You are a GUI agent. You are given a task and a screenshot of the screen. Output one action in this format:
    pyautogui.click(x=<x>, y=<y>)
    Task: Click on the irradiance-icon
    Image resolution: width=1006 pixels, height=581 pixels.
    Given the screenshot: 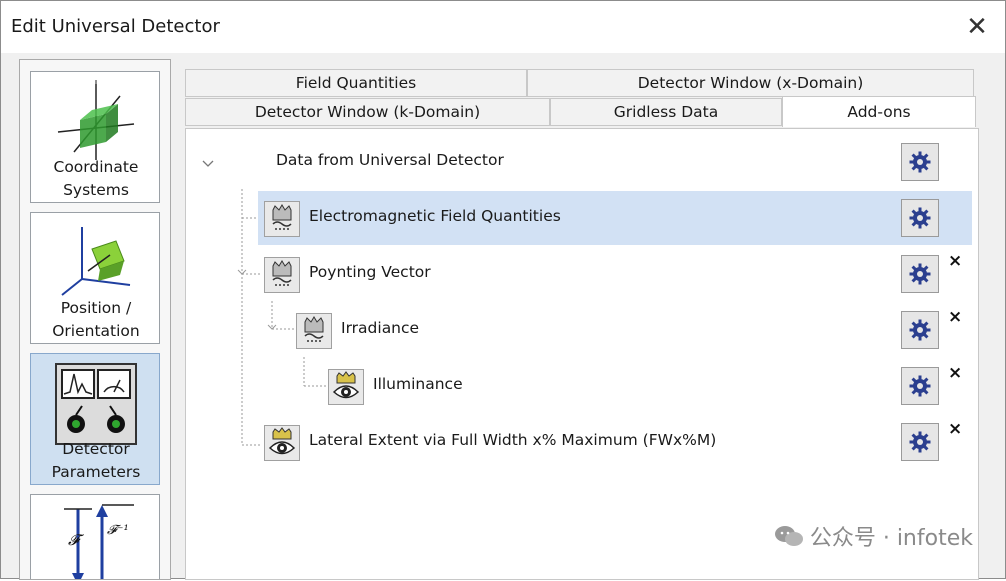 What is the action you would take?
    pyautogui.click(x=314, y=331)
    